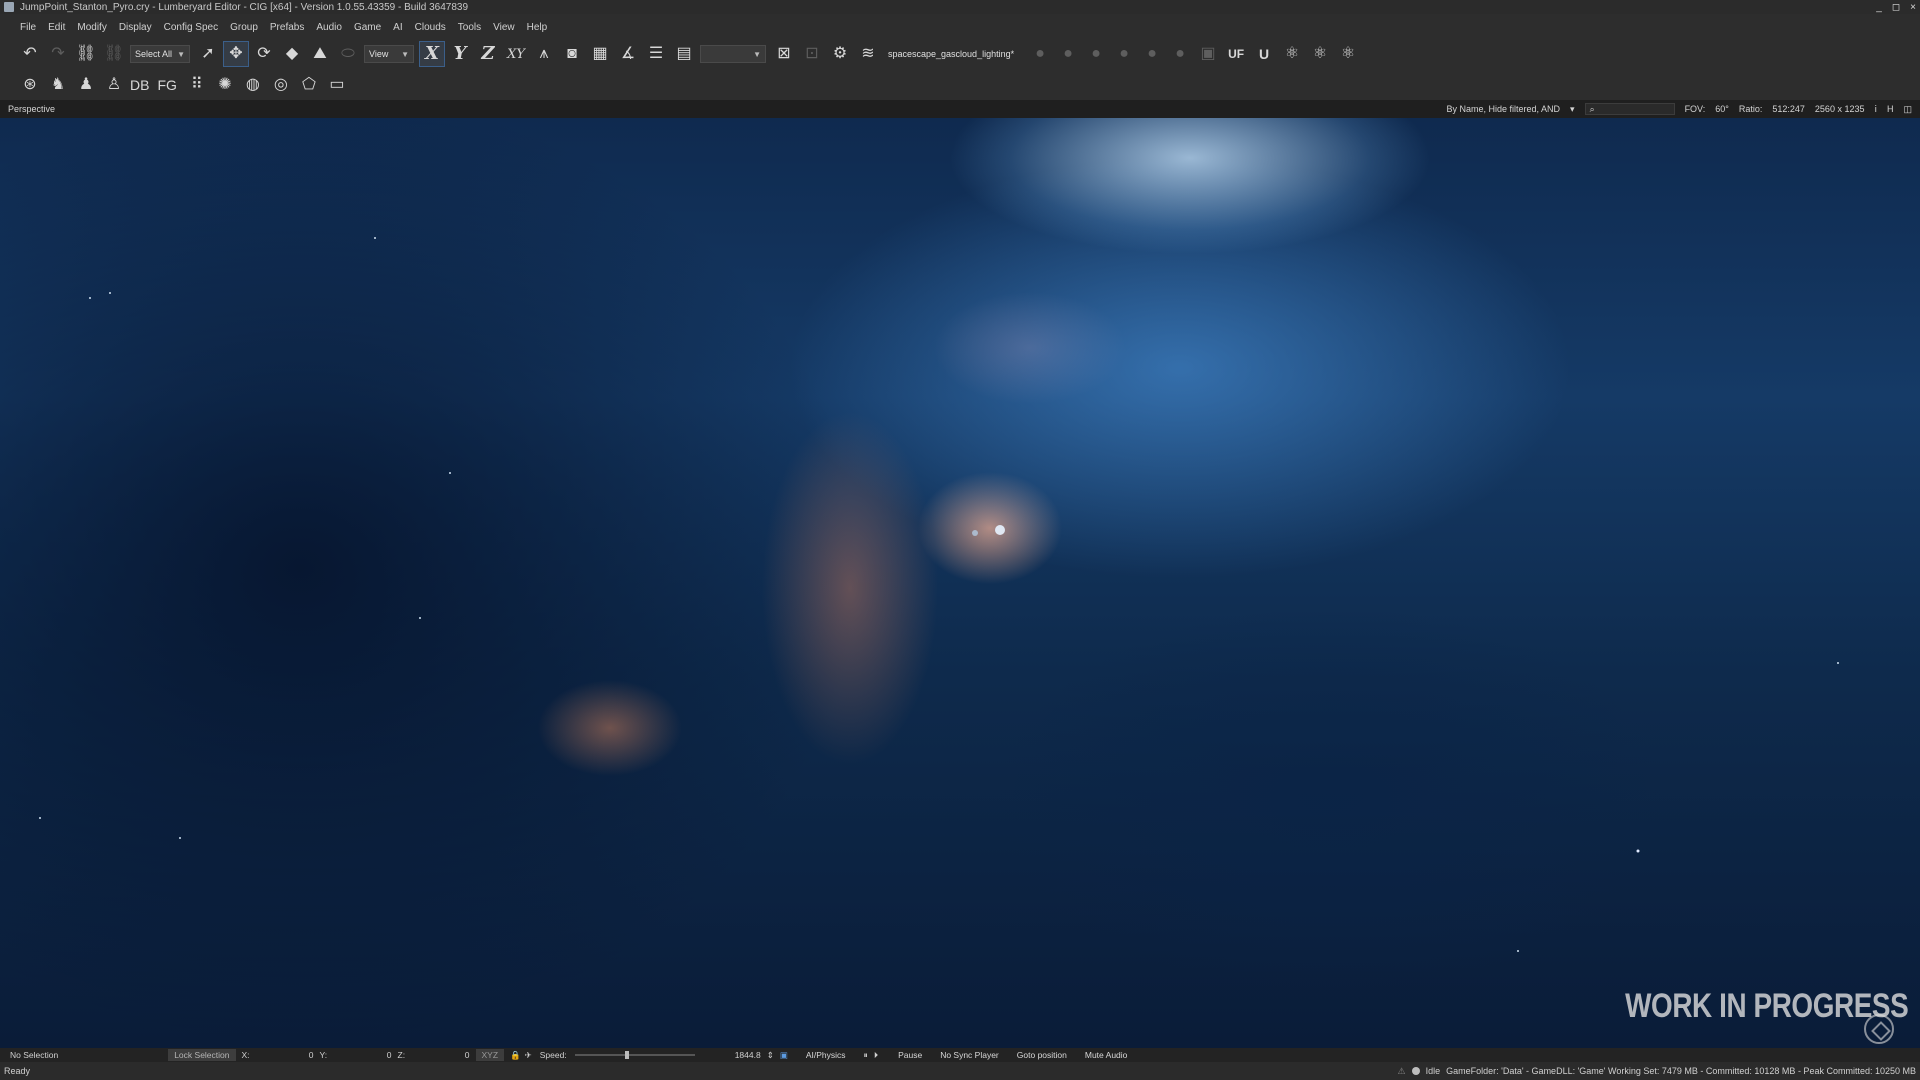  I want to click on speed-slider-thumb, so click(627, 1055).